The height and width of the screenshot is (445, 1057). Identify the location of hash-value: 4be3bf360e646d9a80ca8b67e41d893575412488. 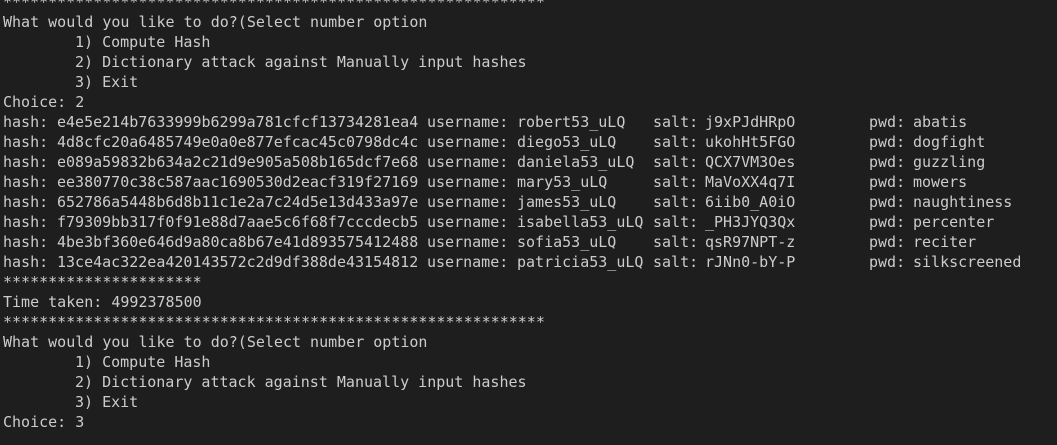
(238, 242).